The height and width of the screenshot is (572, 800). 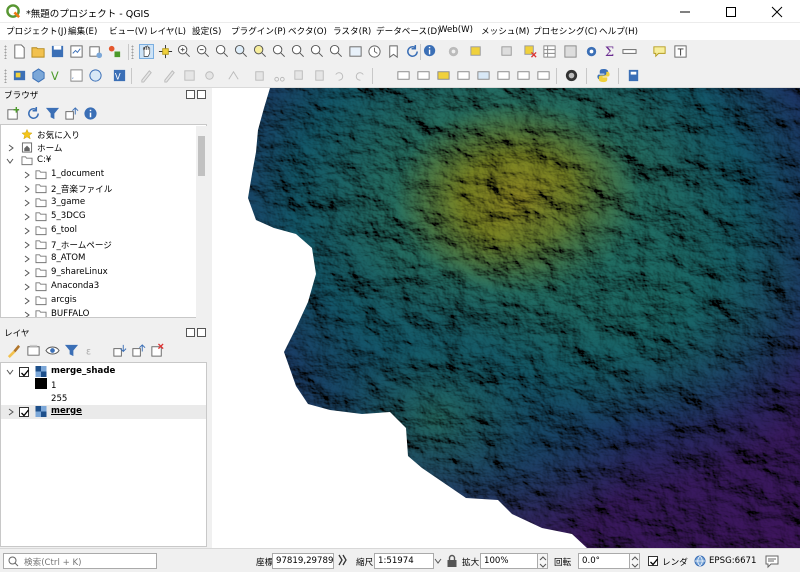 What do you see at coordinates (423, 75) in the screenshot?
I see `pin-labels-icon` at bounding box center [423, 75].